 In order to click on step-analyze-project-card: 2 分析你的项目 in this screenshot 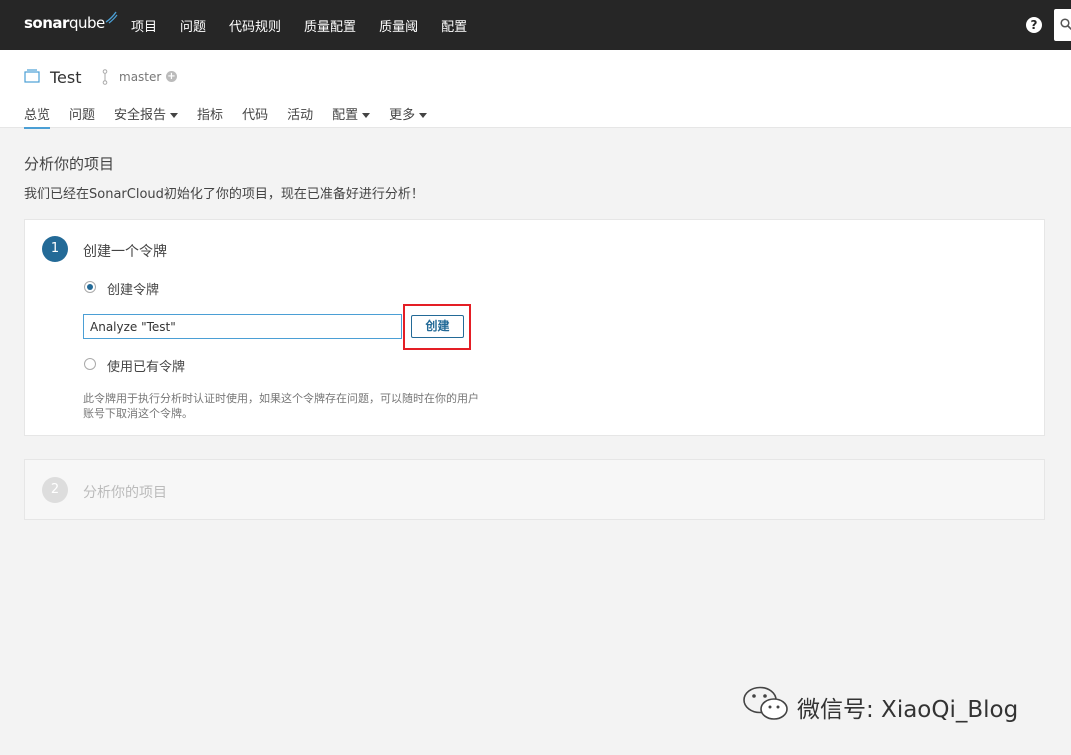, I will do `click(534, 489)`.